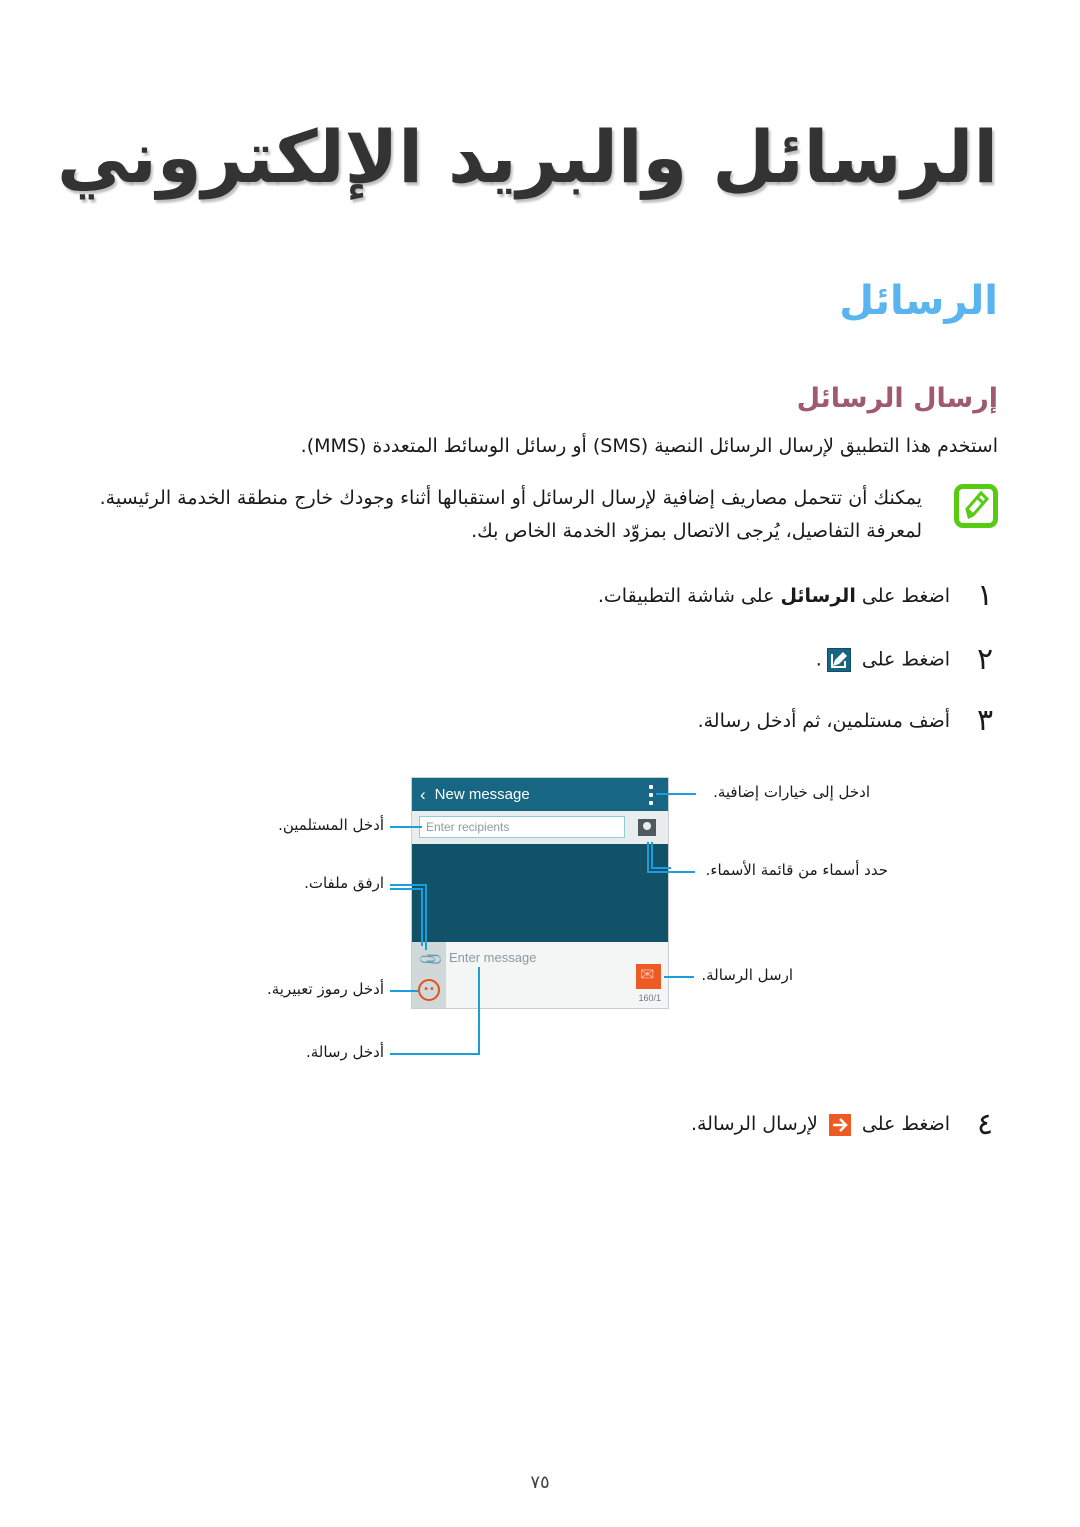 The width and height of the screenshot is (1080, 1527). What do you see at coordinates (331, 825) in the screenshot?
I see `callout-recipients: أدخل المستلمين.` at bounding box center [331, 825].